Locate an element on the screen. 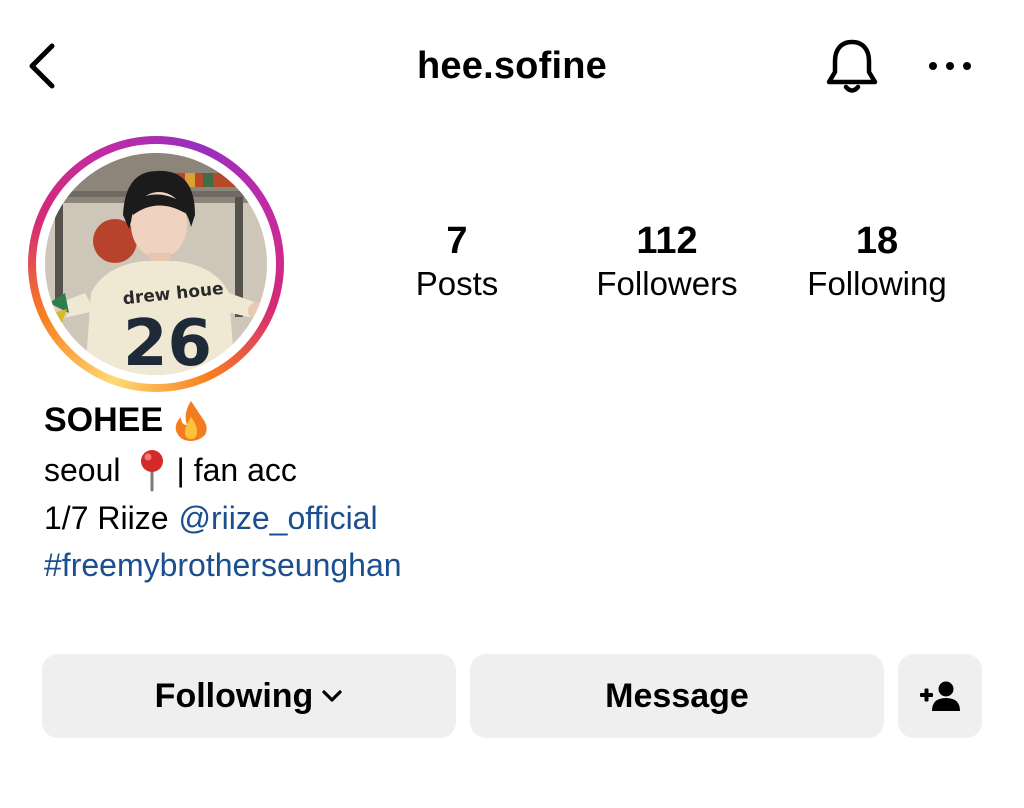 The width and height of the screenshot is (1024, 808). pushpin-emoji is located at coordinates (151, 471).